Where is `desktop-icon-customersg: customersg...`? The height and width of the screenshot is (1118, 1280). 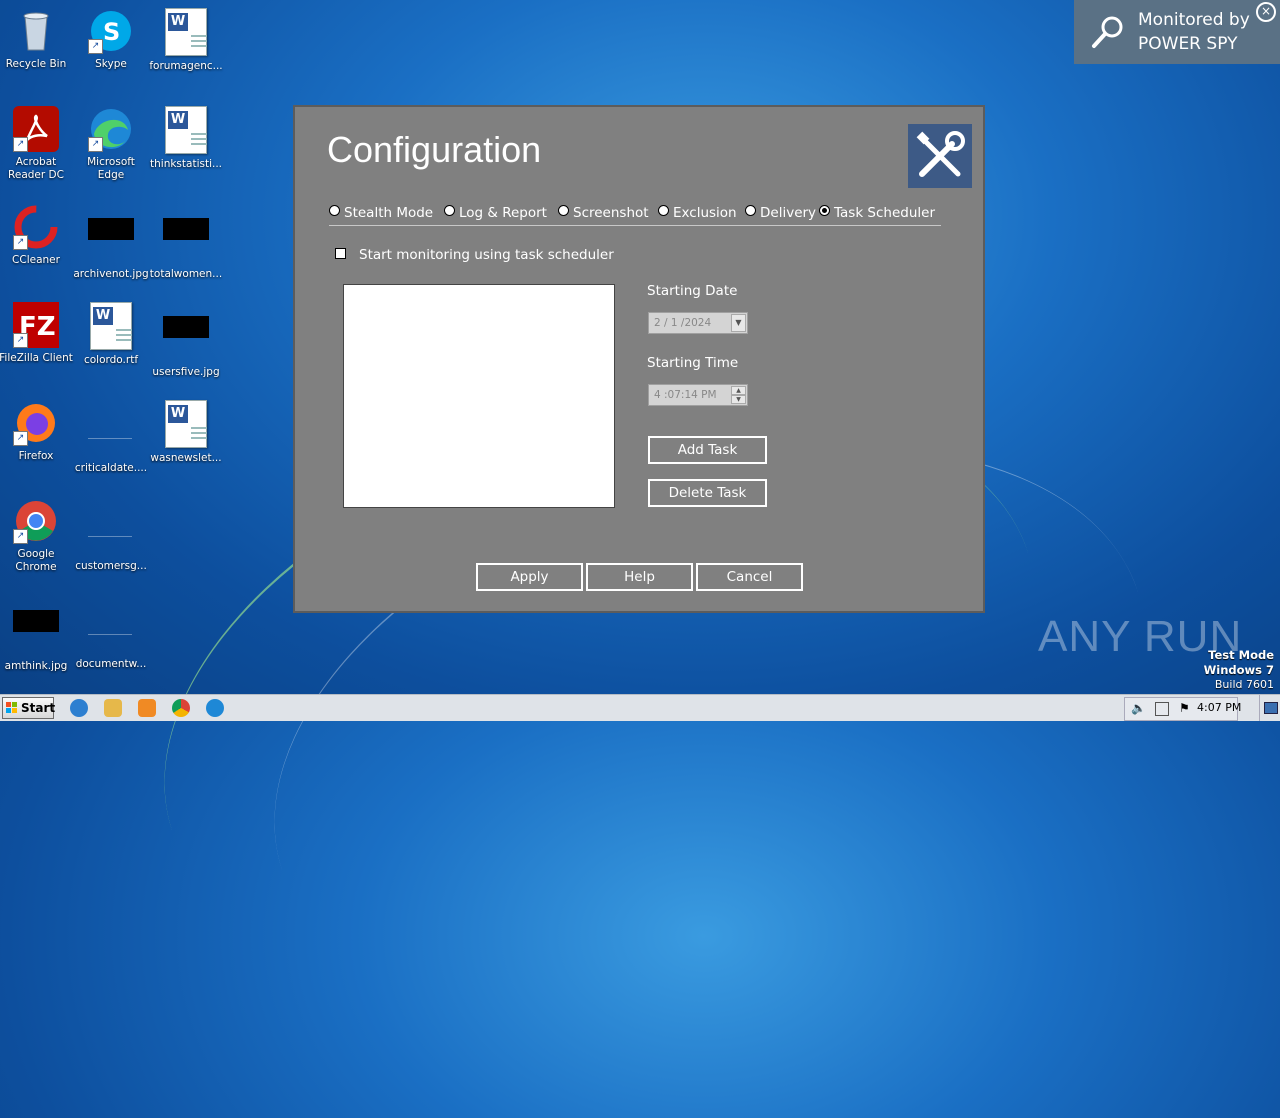
desktop-icon-customersg: customersg... is located at coordinates (111, 535).